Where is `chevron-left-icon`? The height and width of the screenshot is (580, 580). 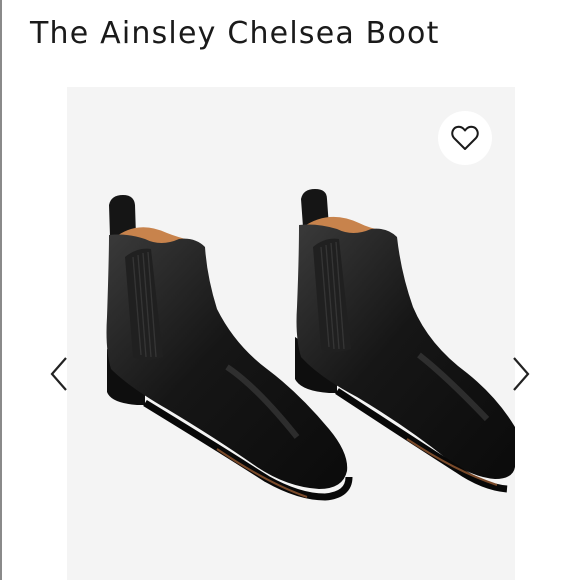
chevron-left-icon is located at coordinates (58, 374).